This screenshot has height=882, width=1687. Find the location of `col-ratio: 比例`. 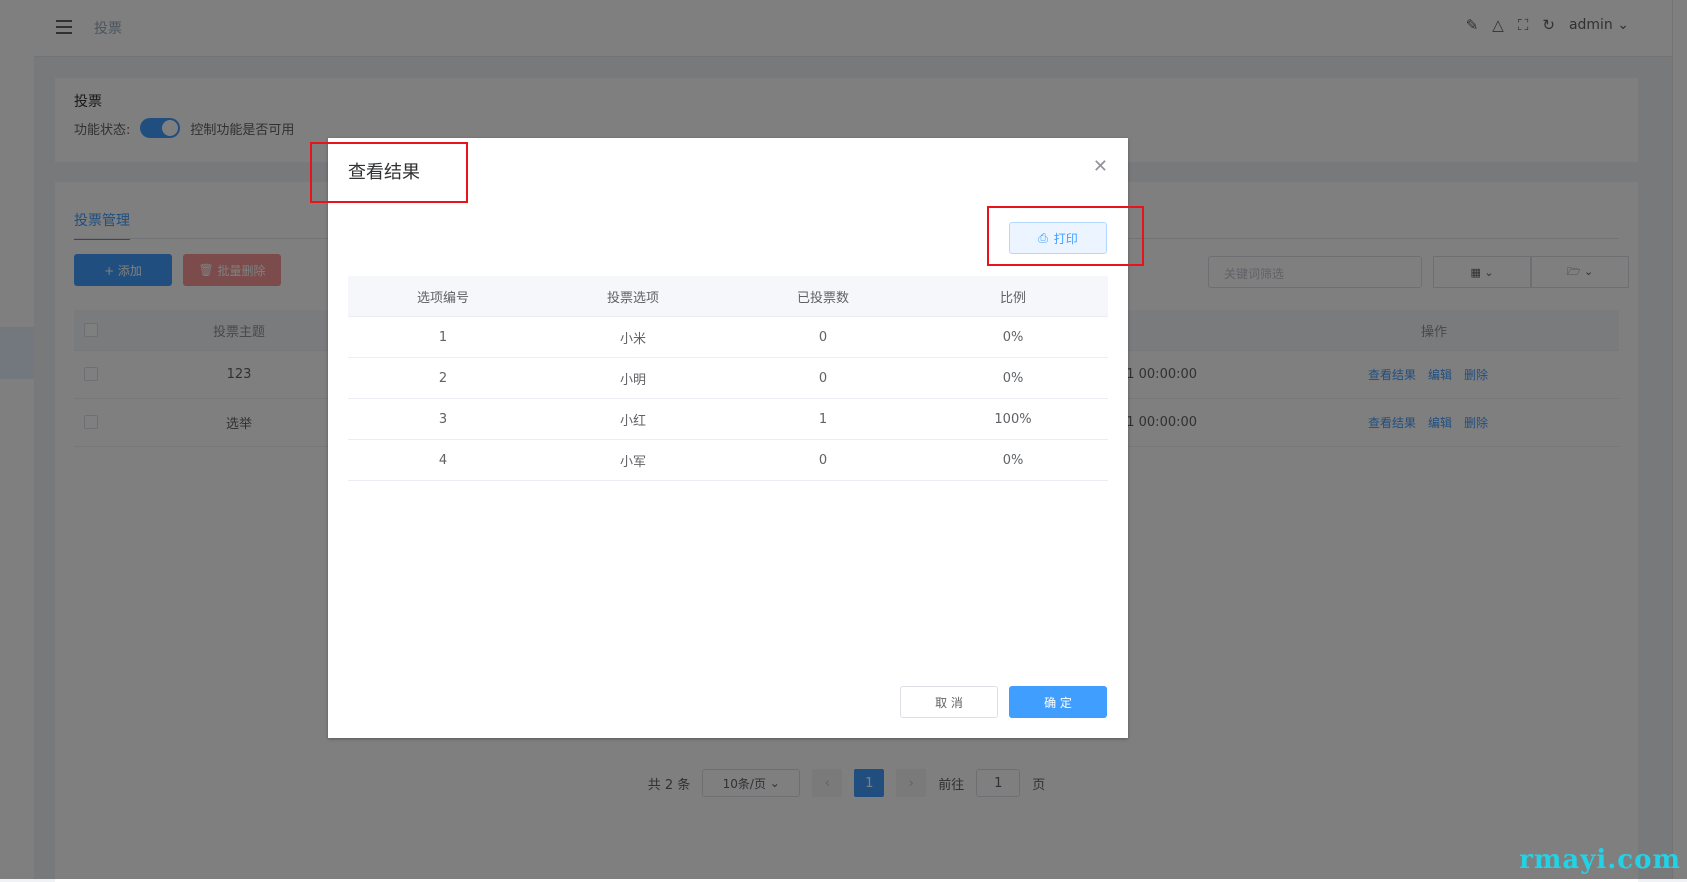

col-ratio: 比例 is located at coordinates (1012, 298).